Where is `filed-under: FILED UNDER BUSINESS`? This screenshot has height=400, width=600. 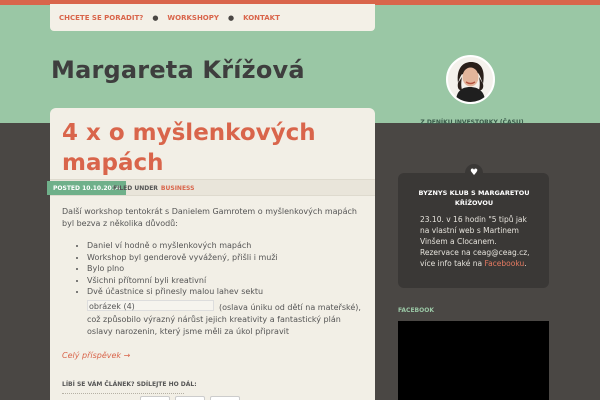 filed-under: FILED UNDER BUSINESS is located at coordinates (153, 188).